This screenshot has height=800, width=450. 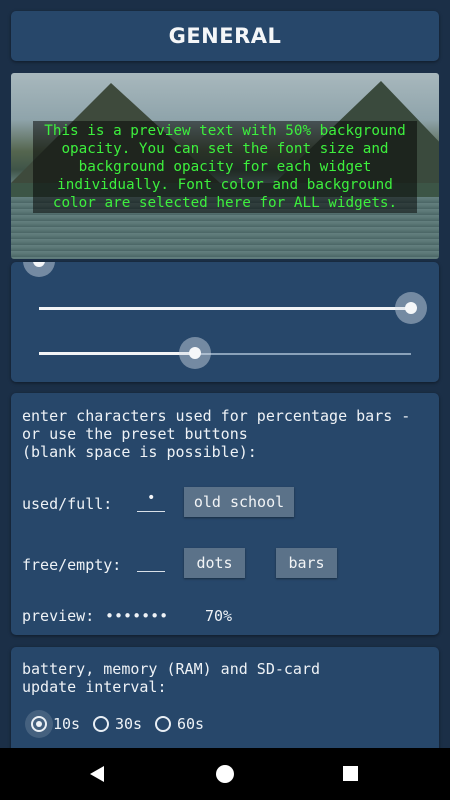 What do you see at coordinates (411, 308) in the screenshot?
I see `font-size-slider-thumb` at bounding box center [411, 308].